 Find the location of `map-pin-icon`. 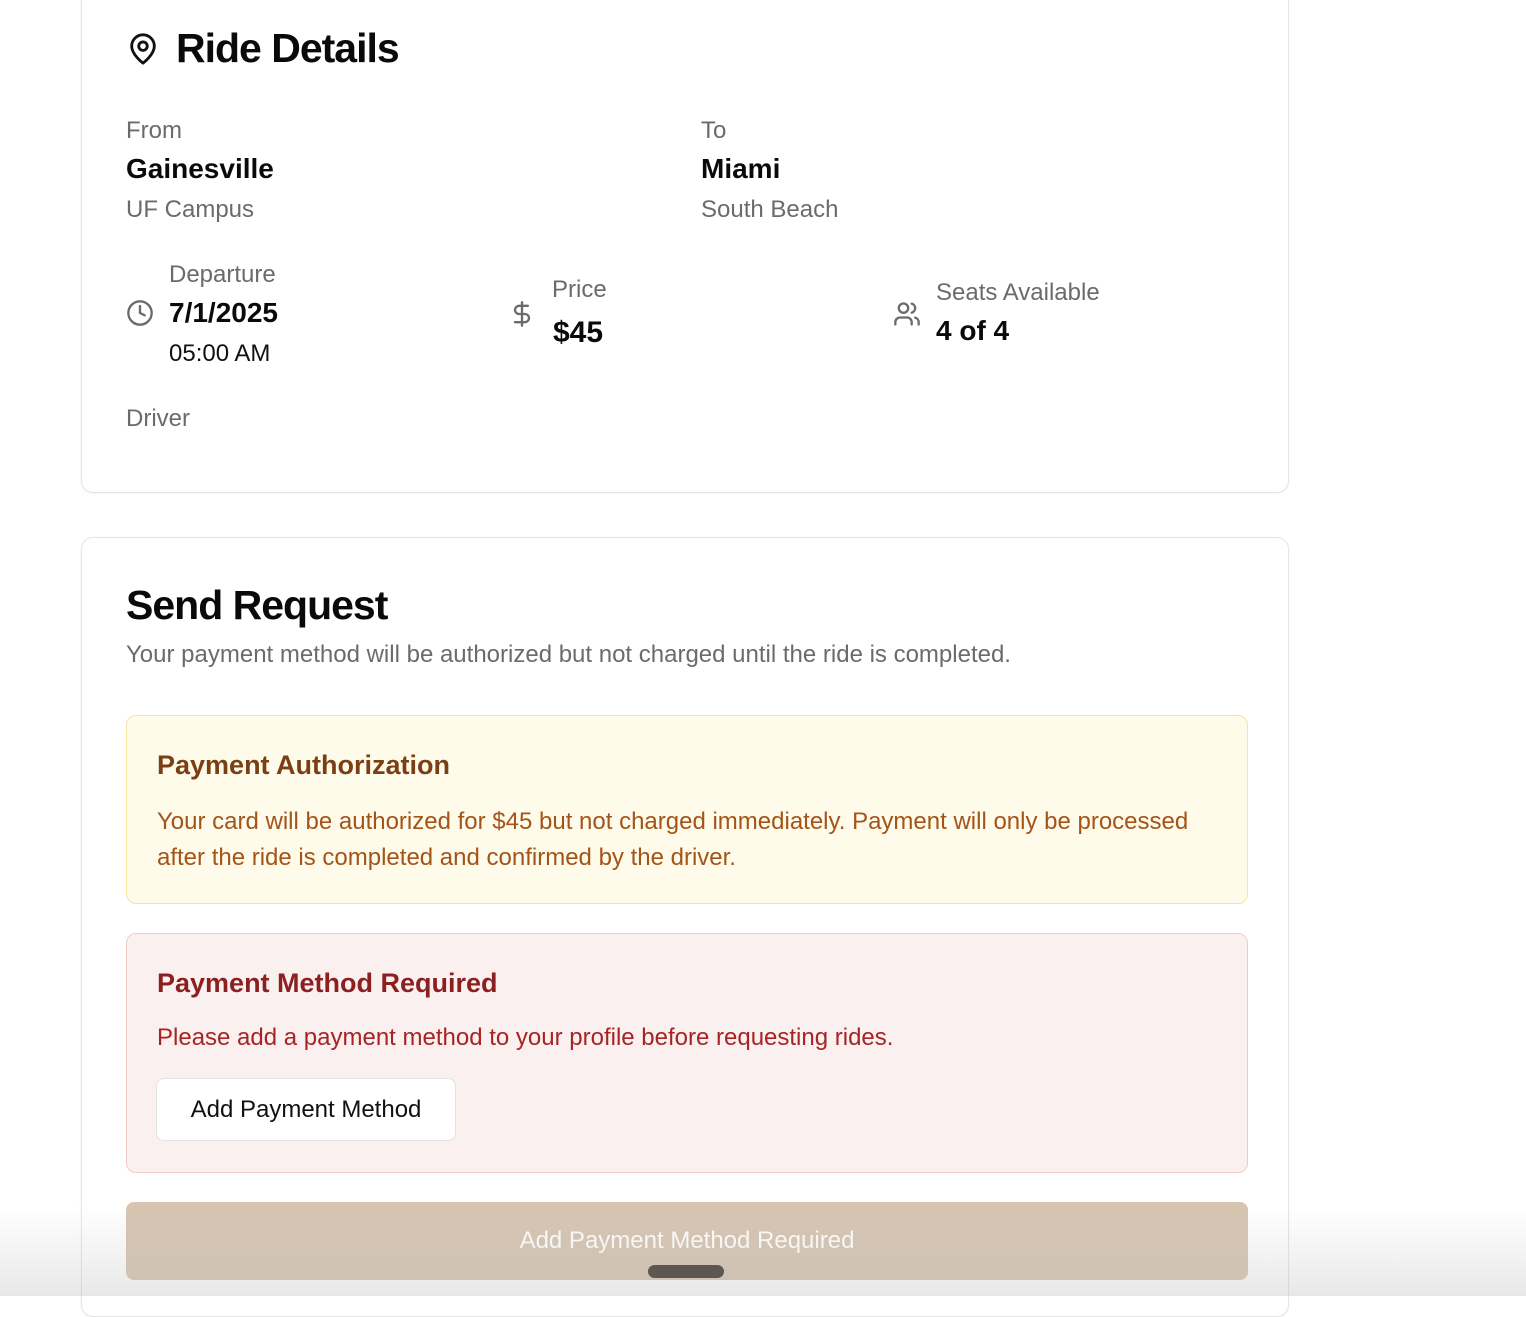

map-pin-icon is located at coordinates (143, 49).